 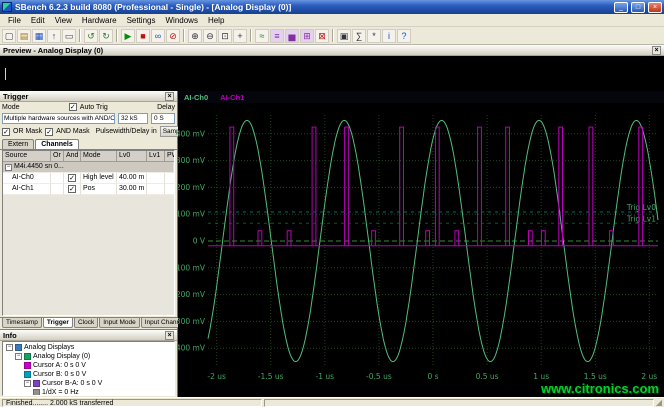 I want to click on menu-item-windows: Windows, so click(x=181, y=20).